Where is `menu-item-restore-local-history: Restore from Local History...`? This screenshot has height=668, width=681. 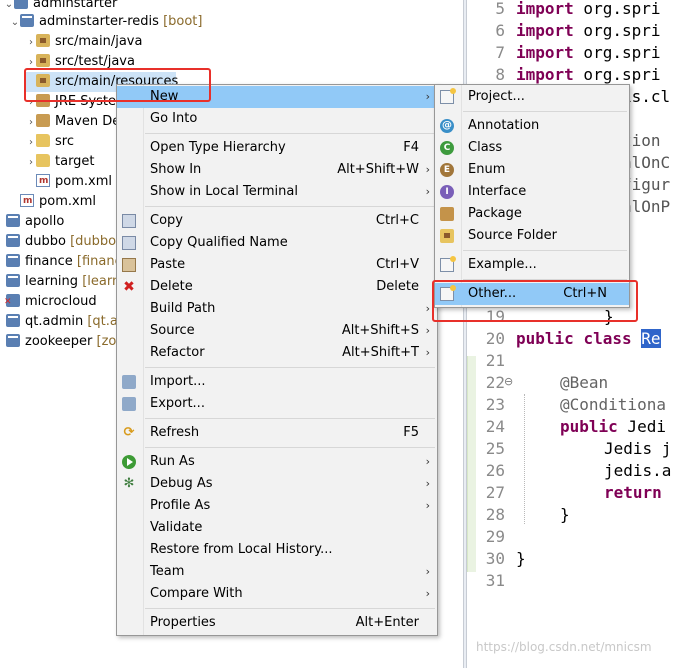
menu-item-restore-local-history: Restore from Local History... is located at coordinates (277, 550).